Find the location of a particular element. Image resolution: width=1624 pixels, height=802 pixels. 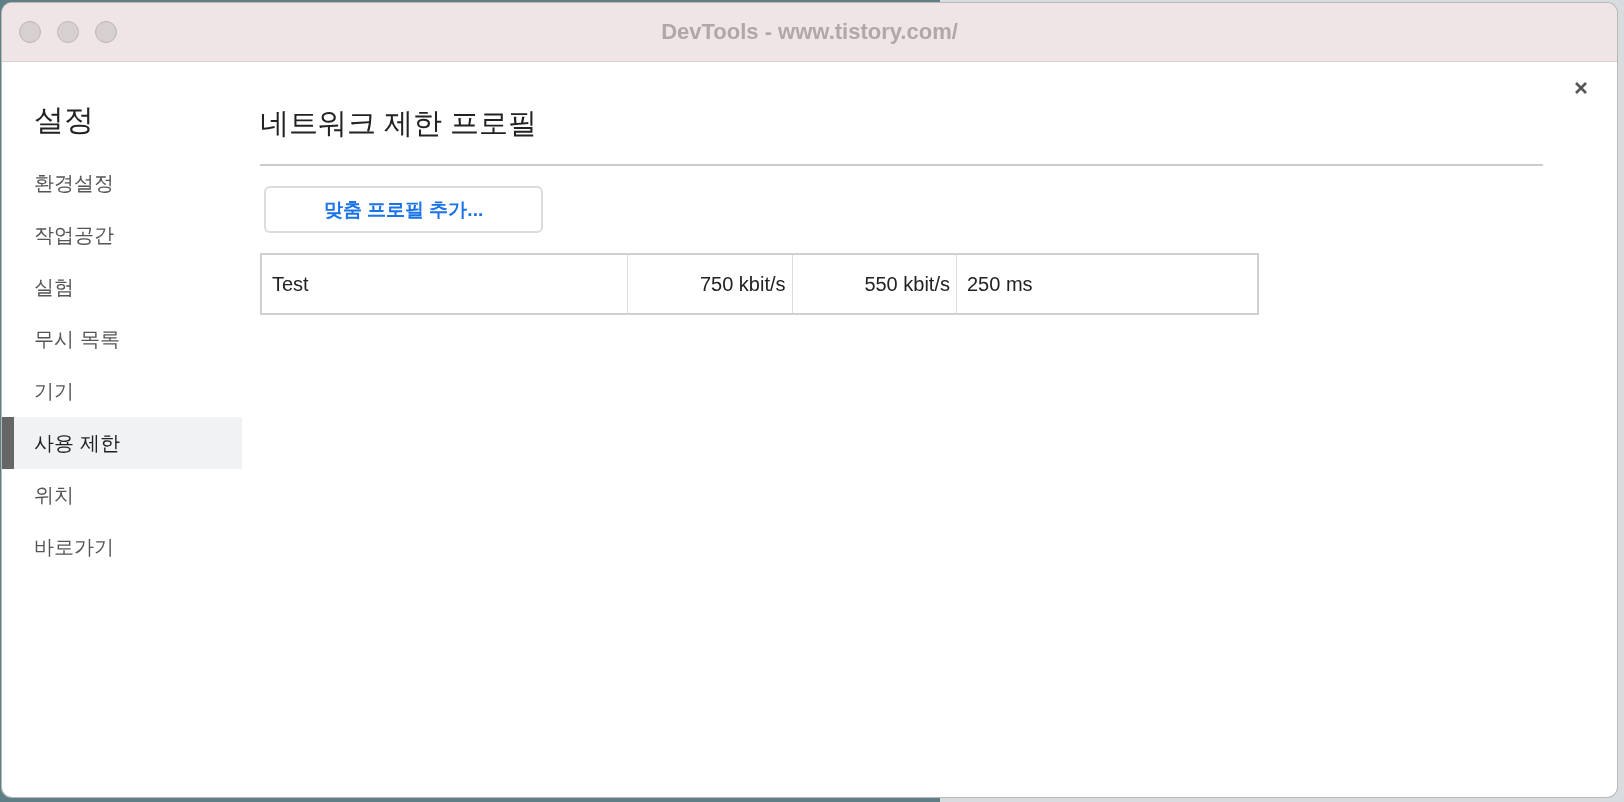

window-title: DevTools - www.tistory.com/ is located at coordinates (809, 32).